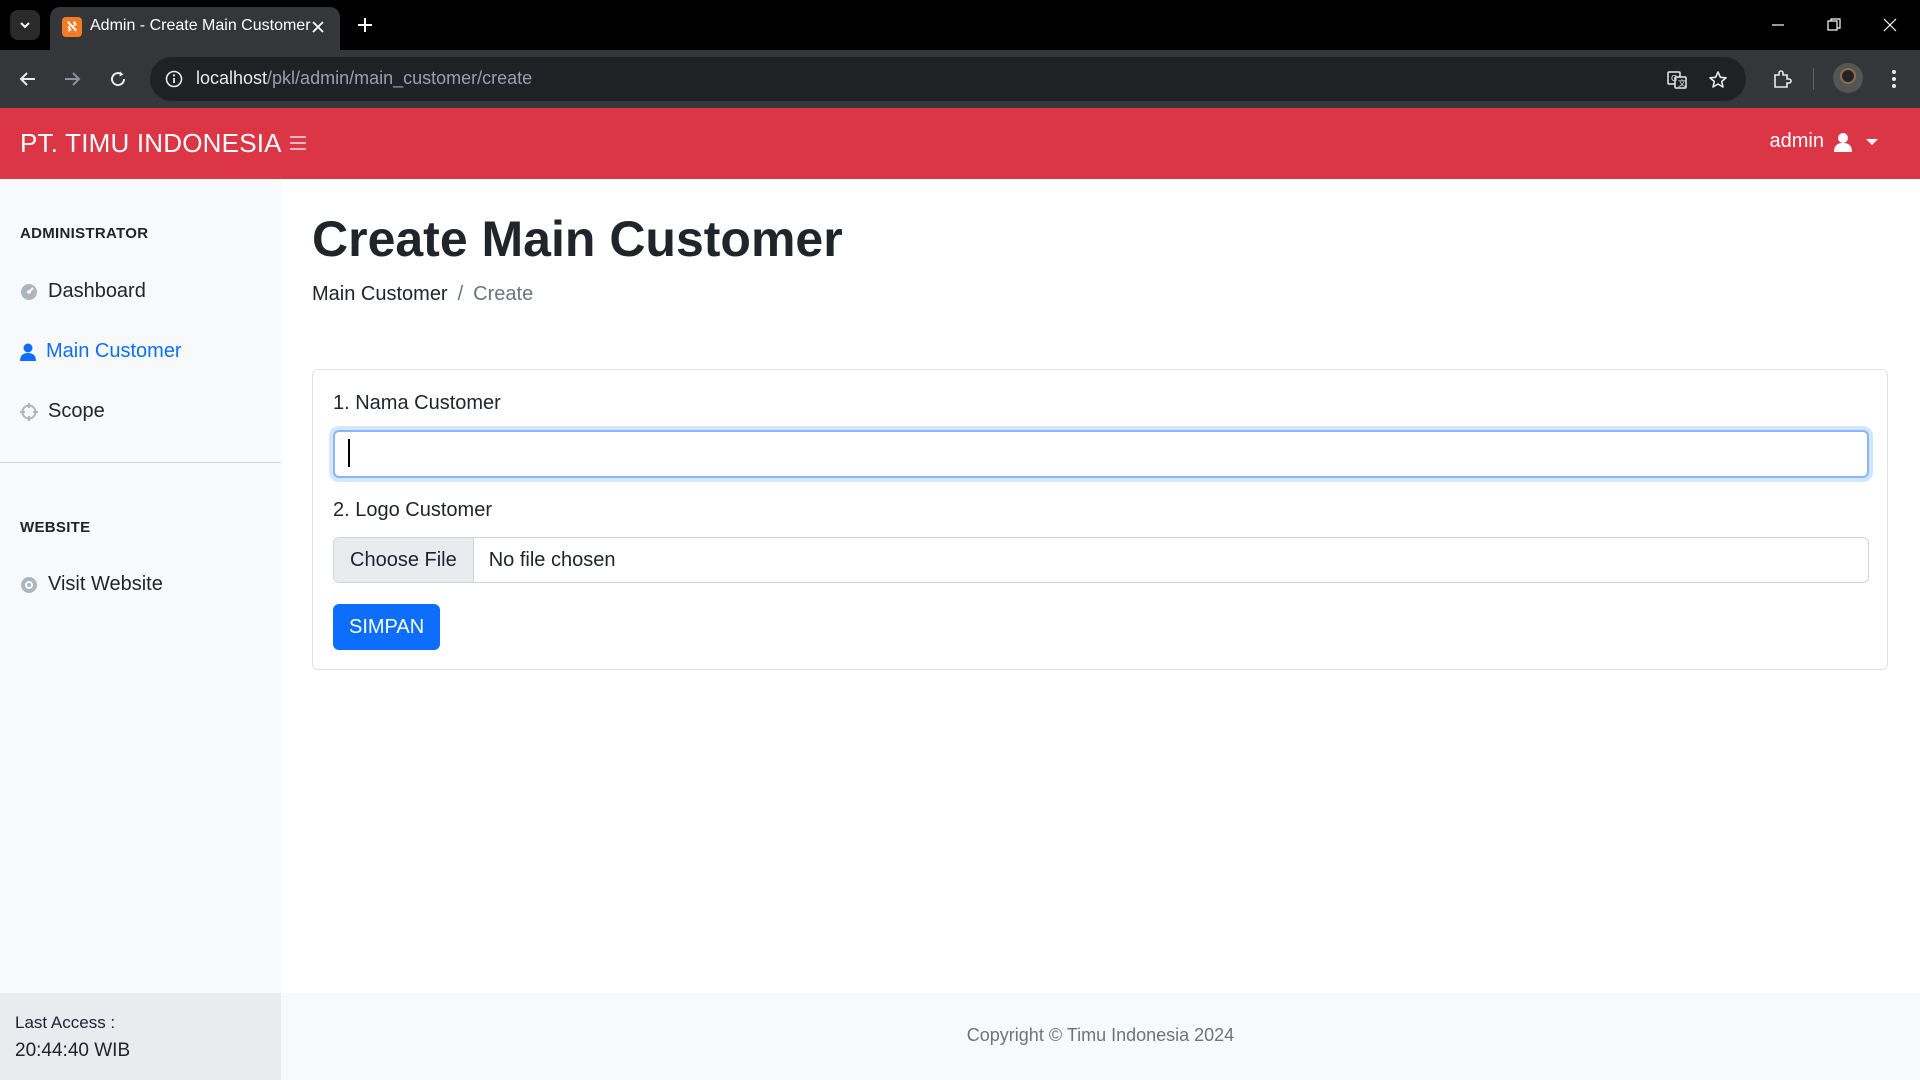 The width and height of the screenshot is (1920, 1080). Describe the element at coordinates (1101, 454) in the screenshot. I see `nama-customer-input` at that location.